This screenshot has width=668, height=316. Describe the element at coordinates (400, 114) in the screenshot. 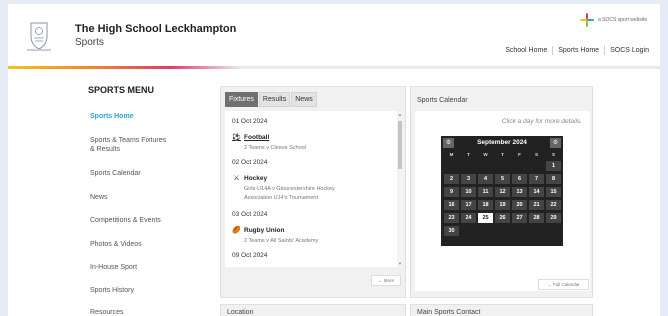

I see `scroll-up-icon: ▲` at that location.